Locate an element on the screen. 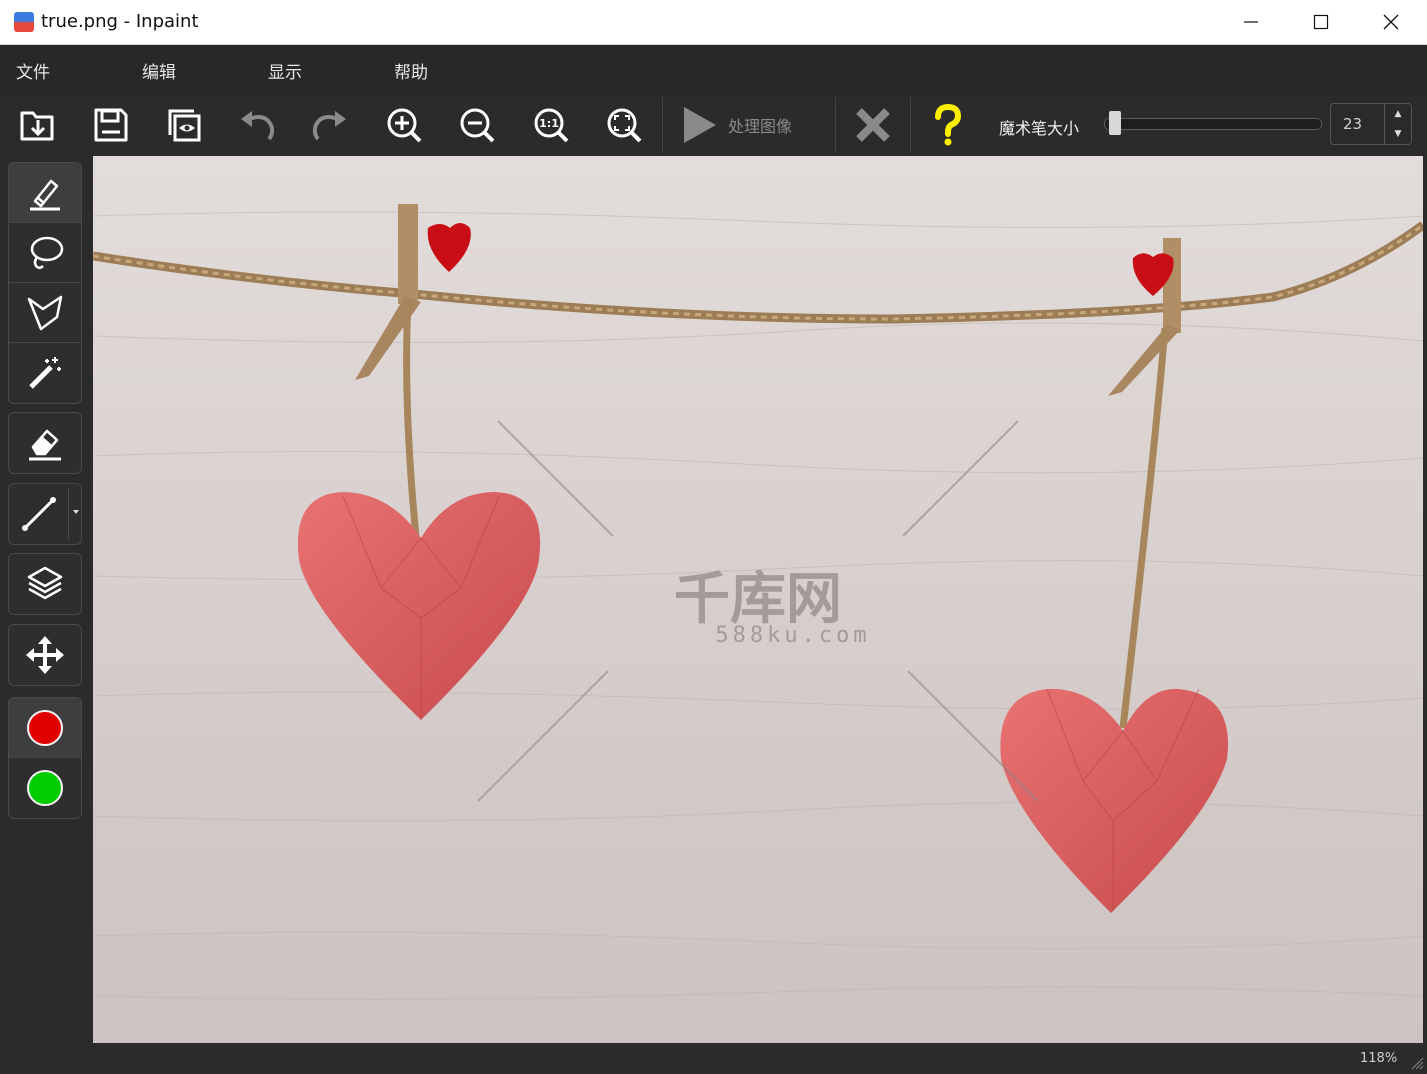 The width and height of the screenshot is (1427, 1074). lasso-tool is located at coordinates (45, 253).